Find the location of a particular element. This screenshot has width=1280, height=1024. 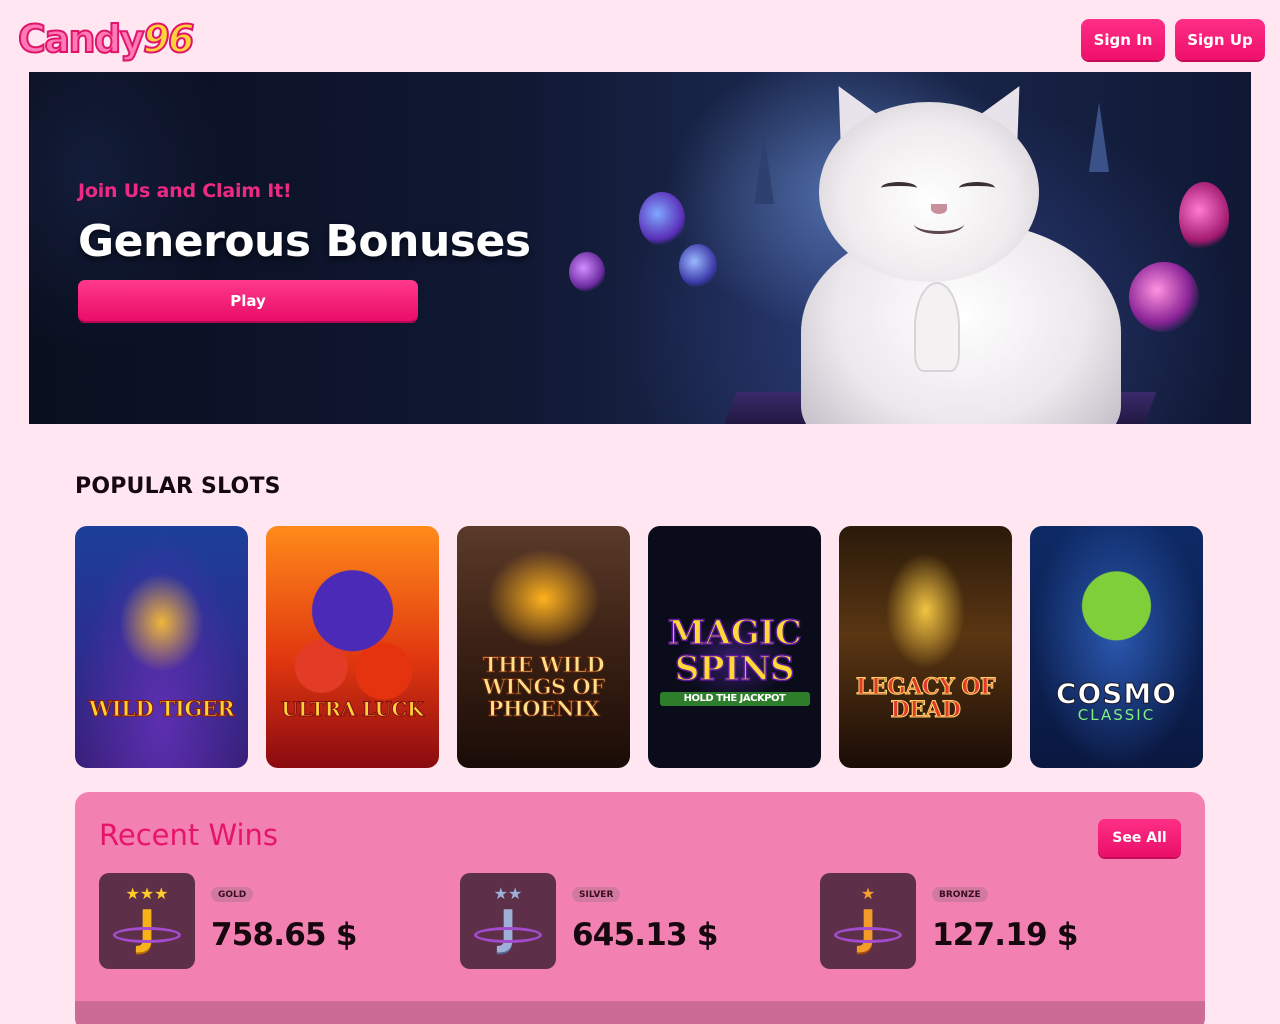

win-amount: 758.65 $ is located at coordinates (284, 935).